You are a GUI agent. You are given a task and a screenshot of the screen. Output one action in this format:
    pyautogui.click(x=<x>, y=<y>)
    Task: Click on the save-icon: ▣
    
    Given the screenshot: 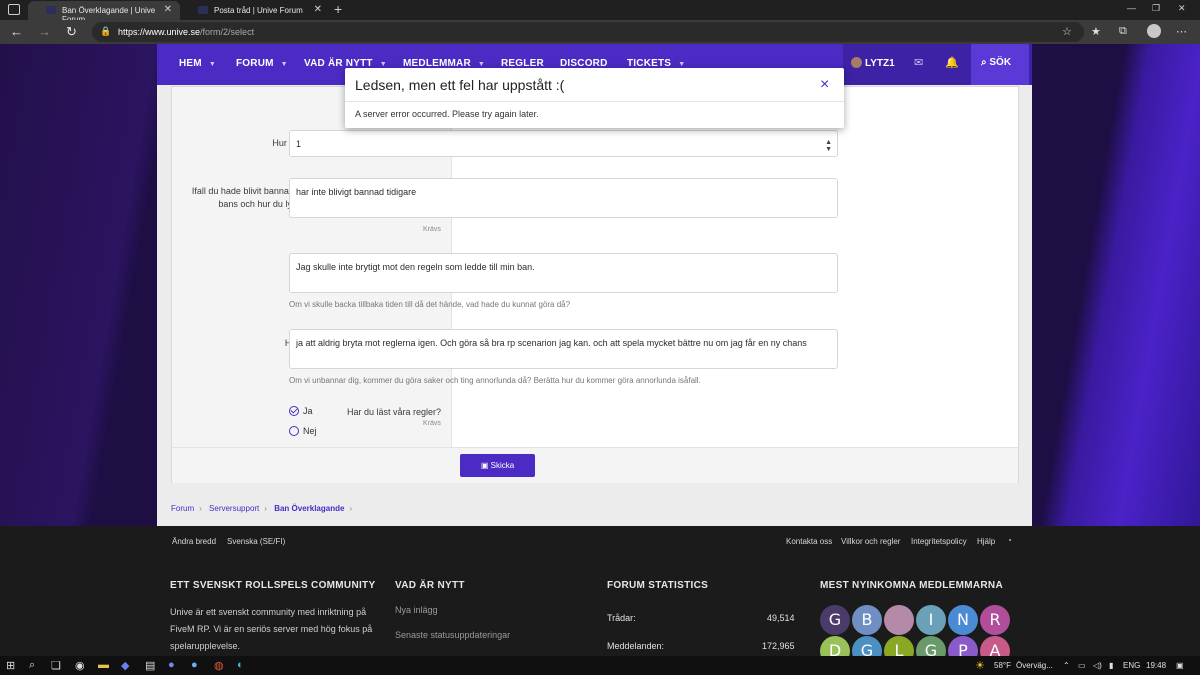 What is the action you would take?
    pyautogui.click(x=484, y=465)
    